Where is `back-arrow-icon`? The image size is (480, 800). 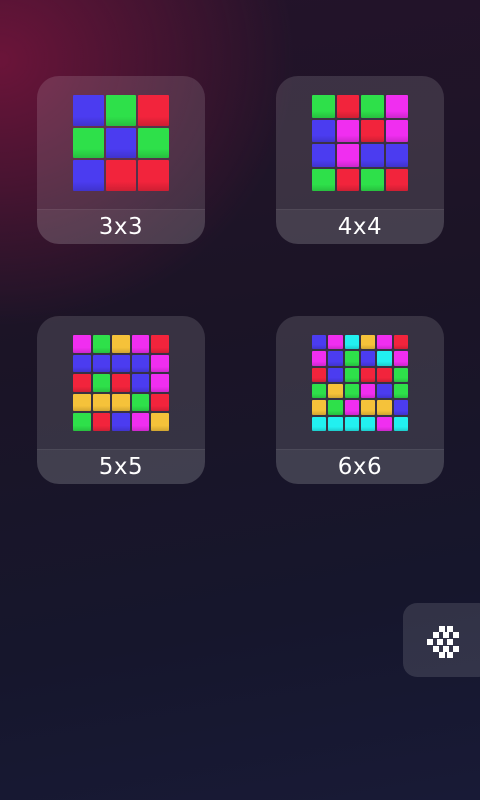
back-arrow-icon is located at coordinates (443, 642).